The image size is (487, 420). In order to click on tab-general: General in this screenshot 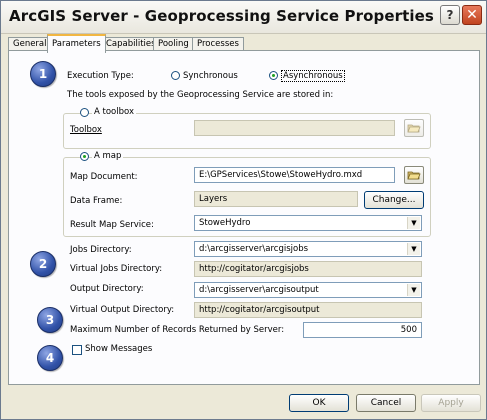, I will do `click(30, 44)`.